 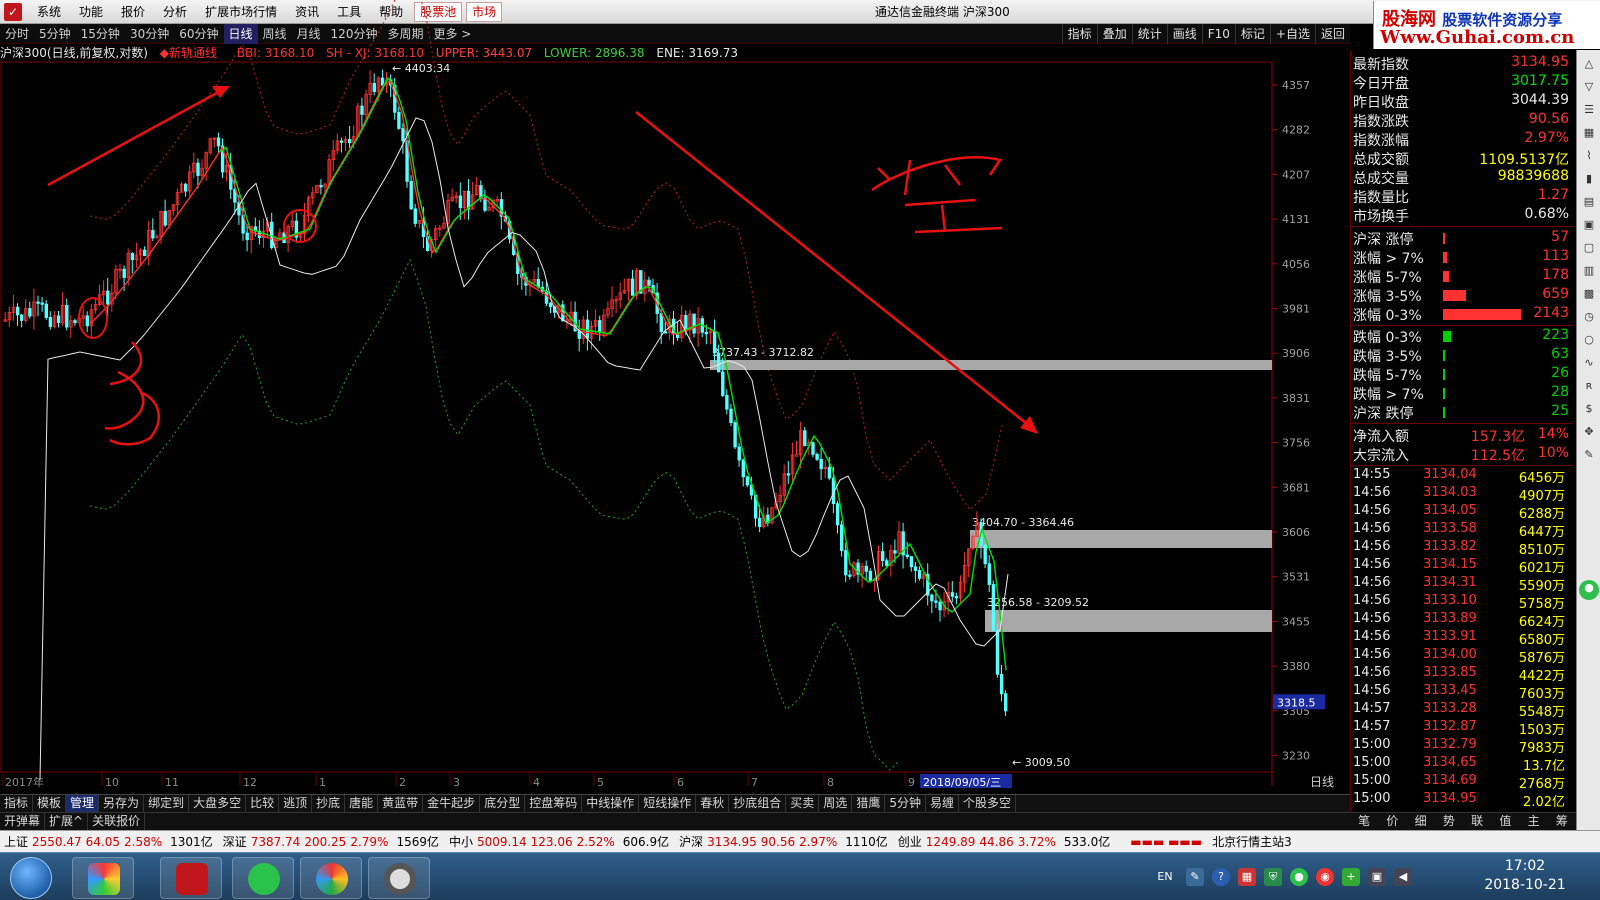 I want to click on up-arrow-icon: △, so click(x=1589, y=64).